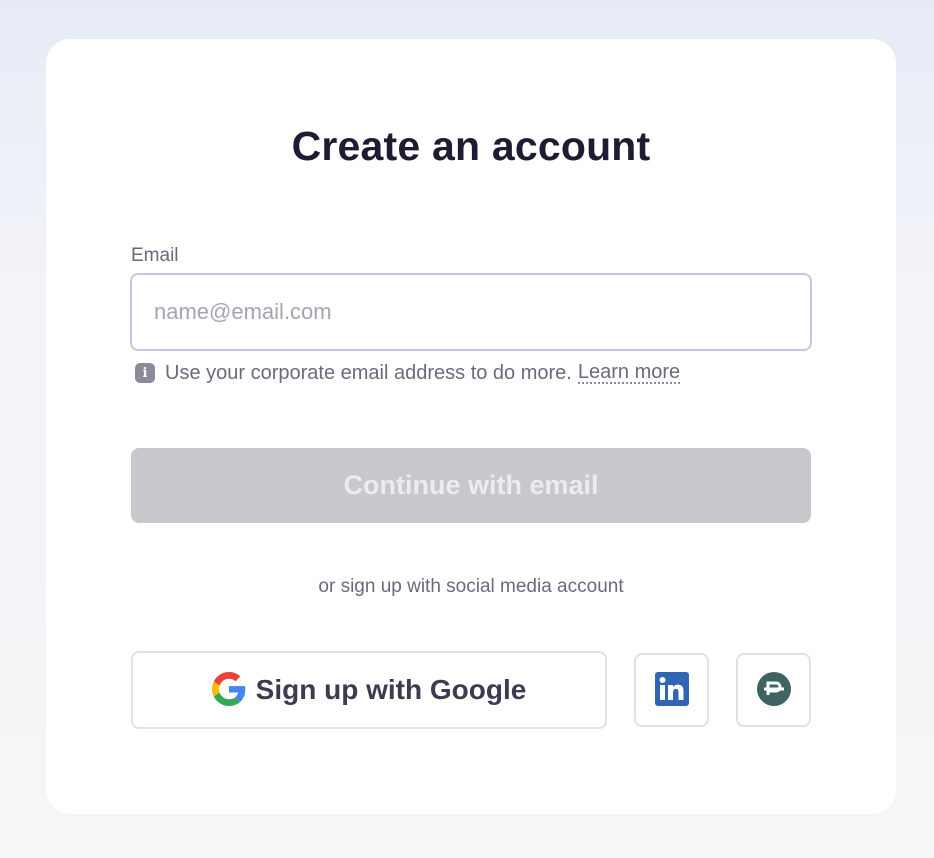 The height and width of the screenshot is (858, 934). I want to click on info-icon: i, so click(145, 373).